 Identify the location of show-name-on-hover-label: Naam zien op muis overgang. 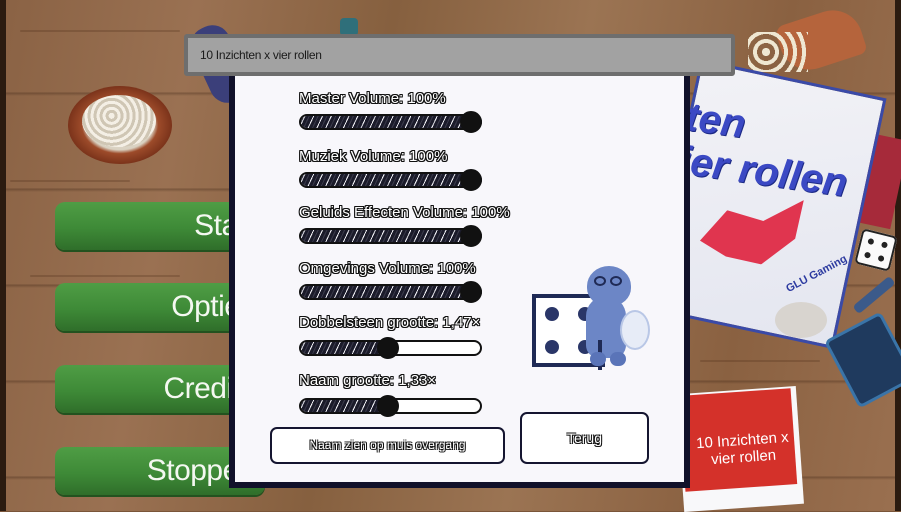
(387, 445).